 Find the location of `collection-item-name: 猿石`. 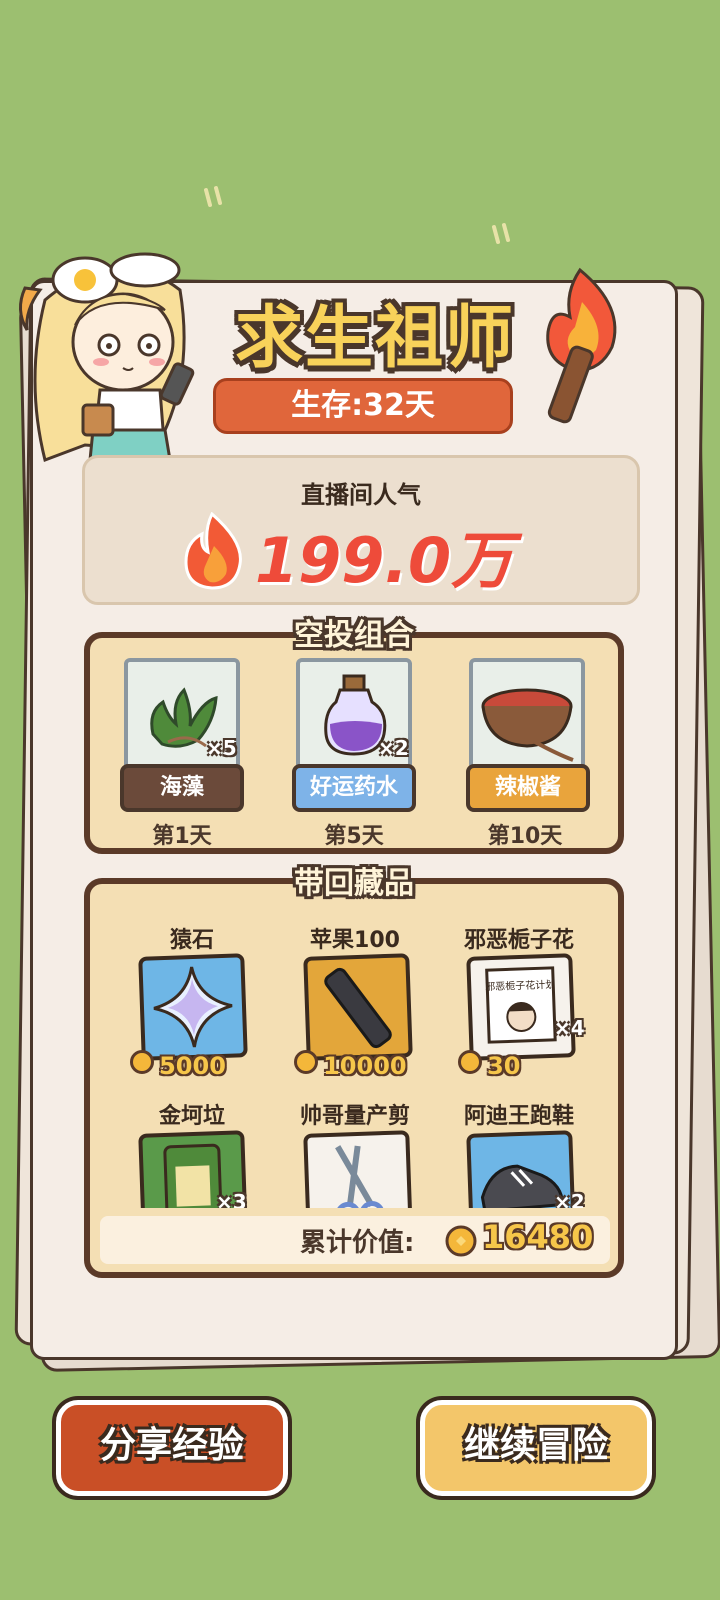

collection-item-name: 猿石 is located at coordinates (191, 940).